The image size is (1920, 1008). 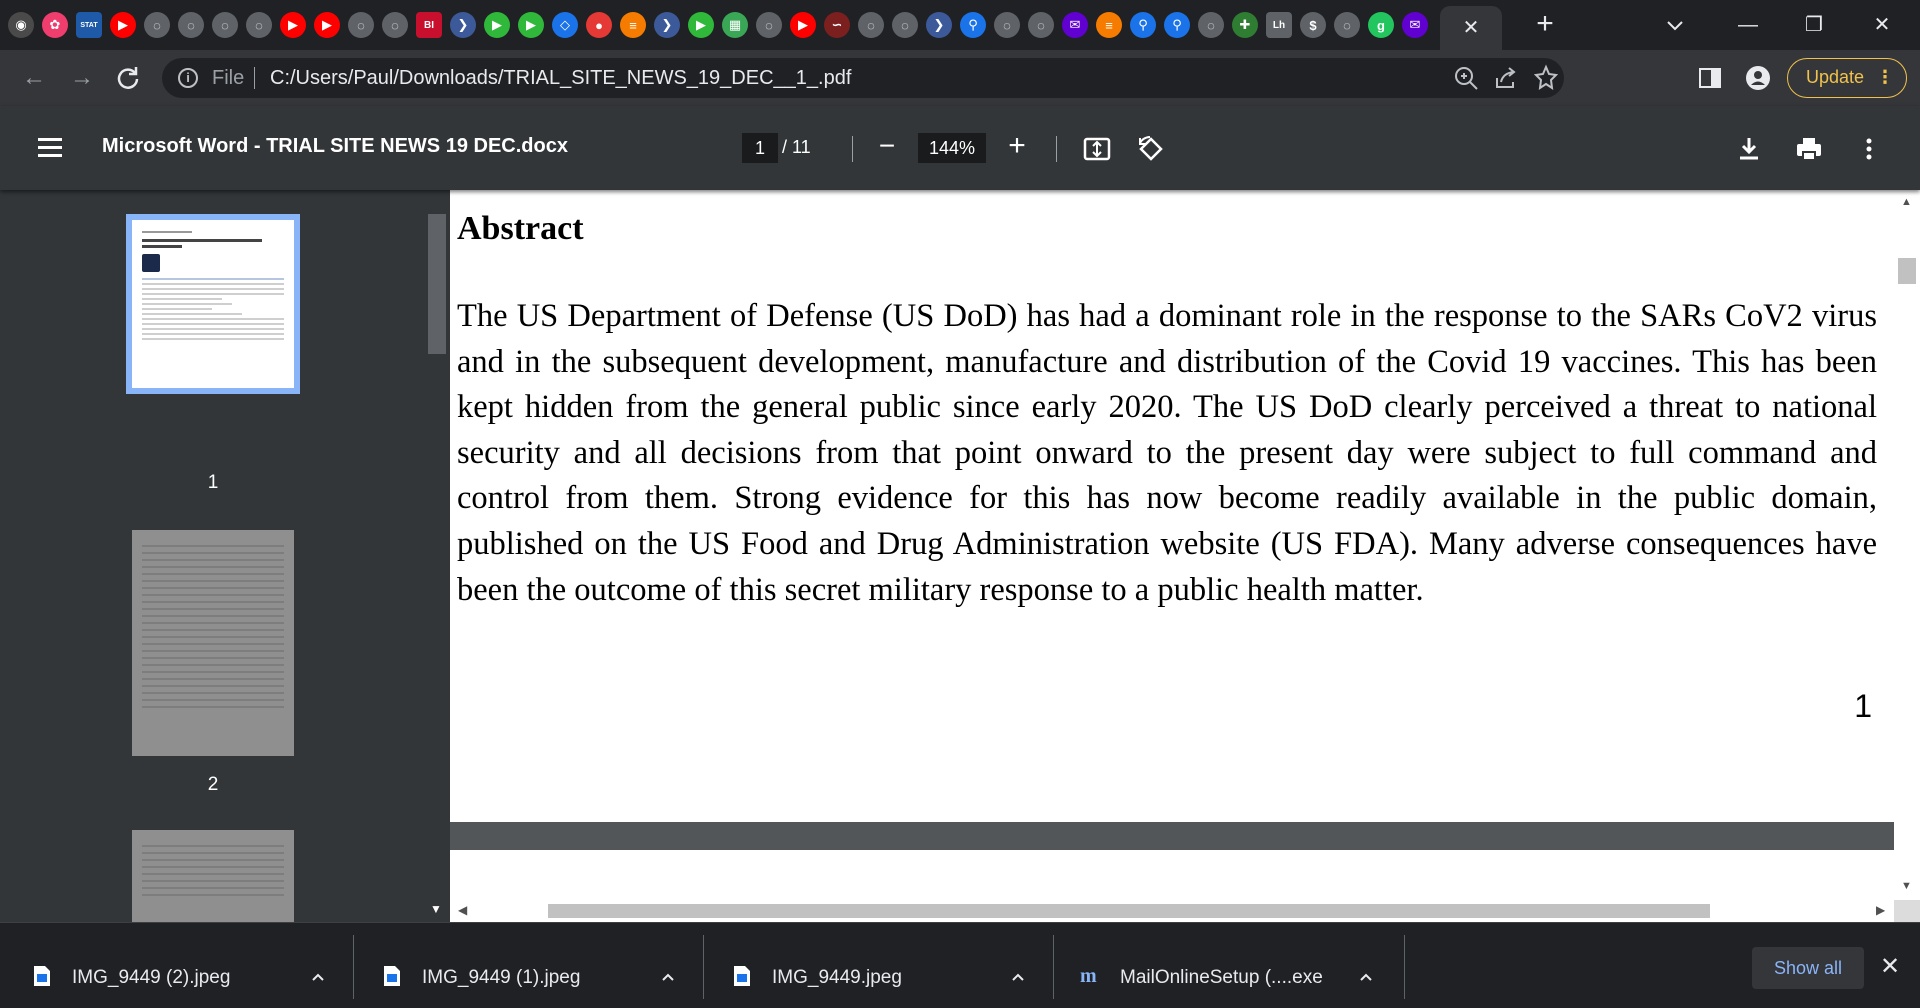 What do you see at coordinates (1882, 25) in the screenshot?
I see `close-window-button: ✕` at bounding box center [1882, 25].